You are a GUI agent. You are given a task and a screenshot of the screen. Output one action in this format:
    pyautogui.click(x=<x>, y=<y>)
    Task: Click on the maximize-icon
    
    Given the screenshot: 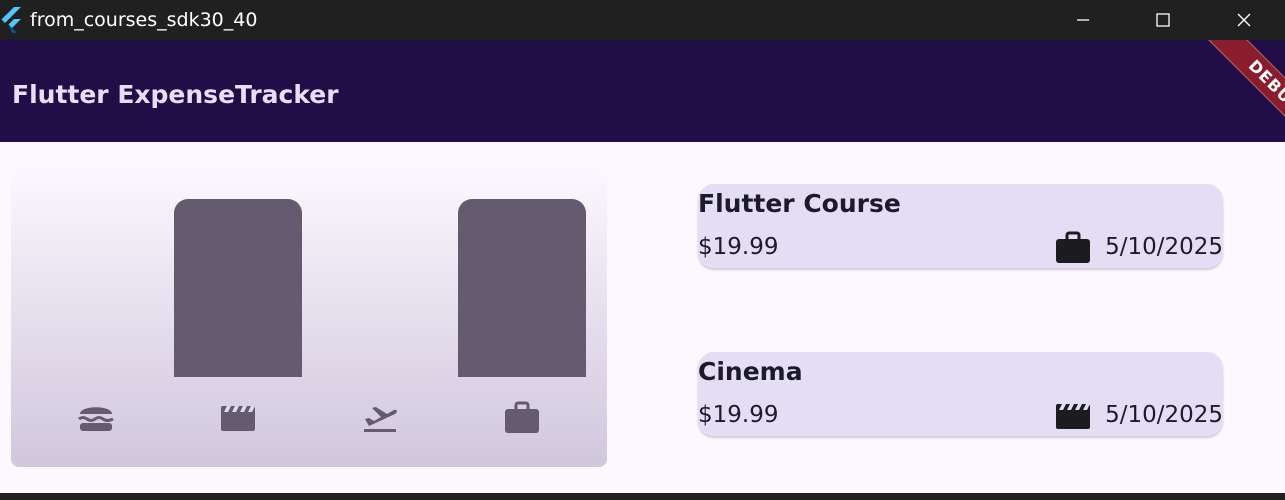 What is the action you would take?
    pyautogui.click(x=1163, y=20)
    